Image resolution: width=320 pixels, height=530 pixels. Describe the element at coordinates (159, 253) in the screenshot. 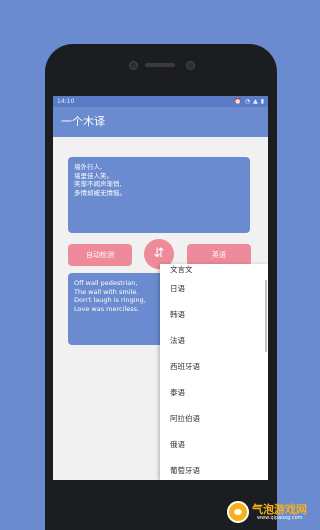

I see `swap-icon: ⇵` at that location.